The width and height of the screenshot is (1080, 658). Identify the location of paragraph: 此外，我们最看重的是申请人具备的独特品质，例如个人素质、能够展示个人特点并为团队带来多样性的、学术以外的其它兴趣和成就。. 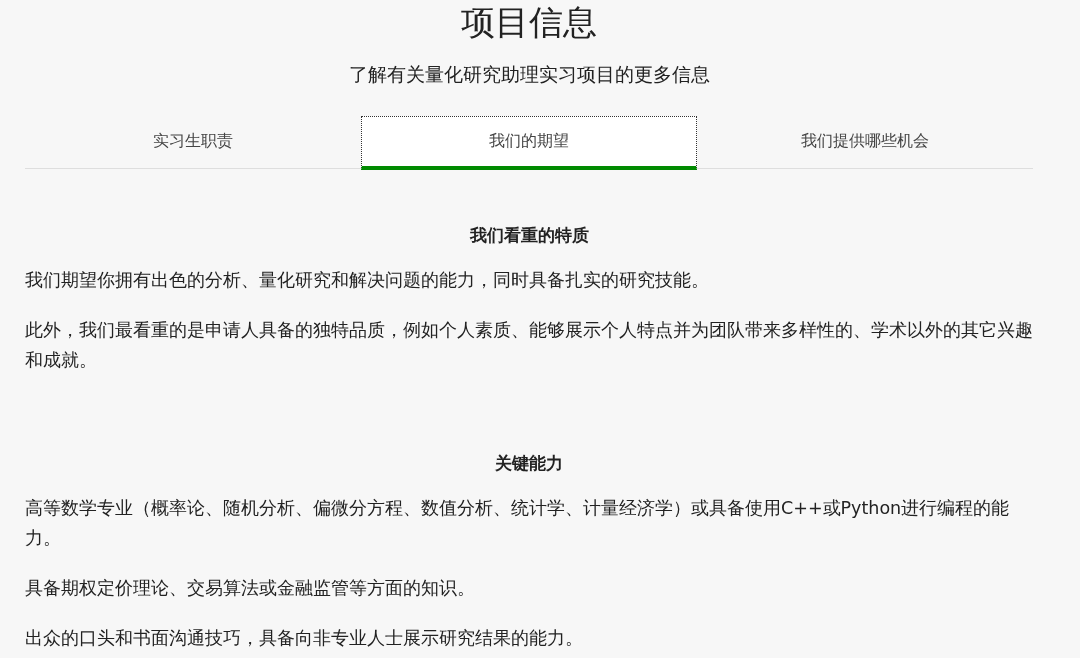
(529, 345).